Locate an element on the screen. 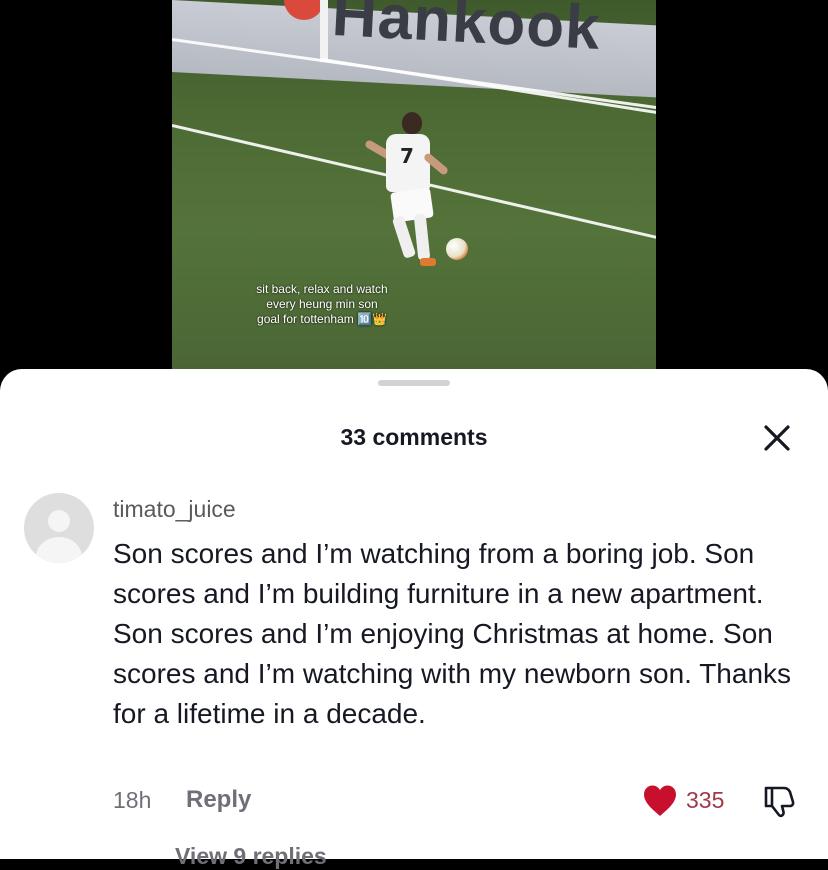 The height and width of the screenshot is (870, 828). close-icon is located at coordinates (777, 438).